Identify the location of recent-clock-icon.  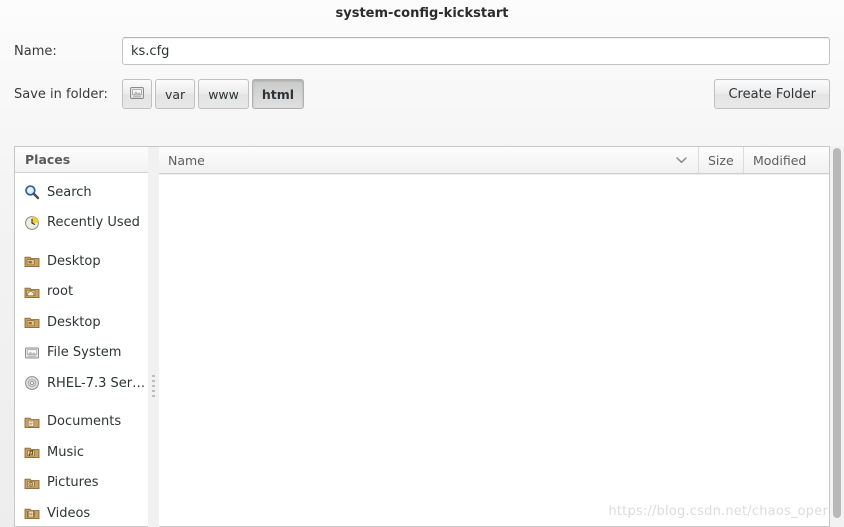
(31, 222).